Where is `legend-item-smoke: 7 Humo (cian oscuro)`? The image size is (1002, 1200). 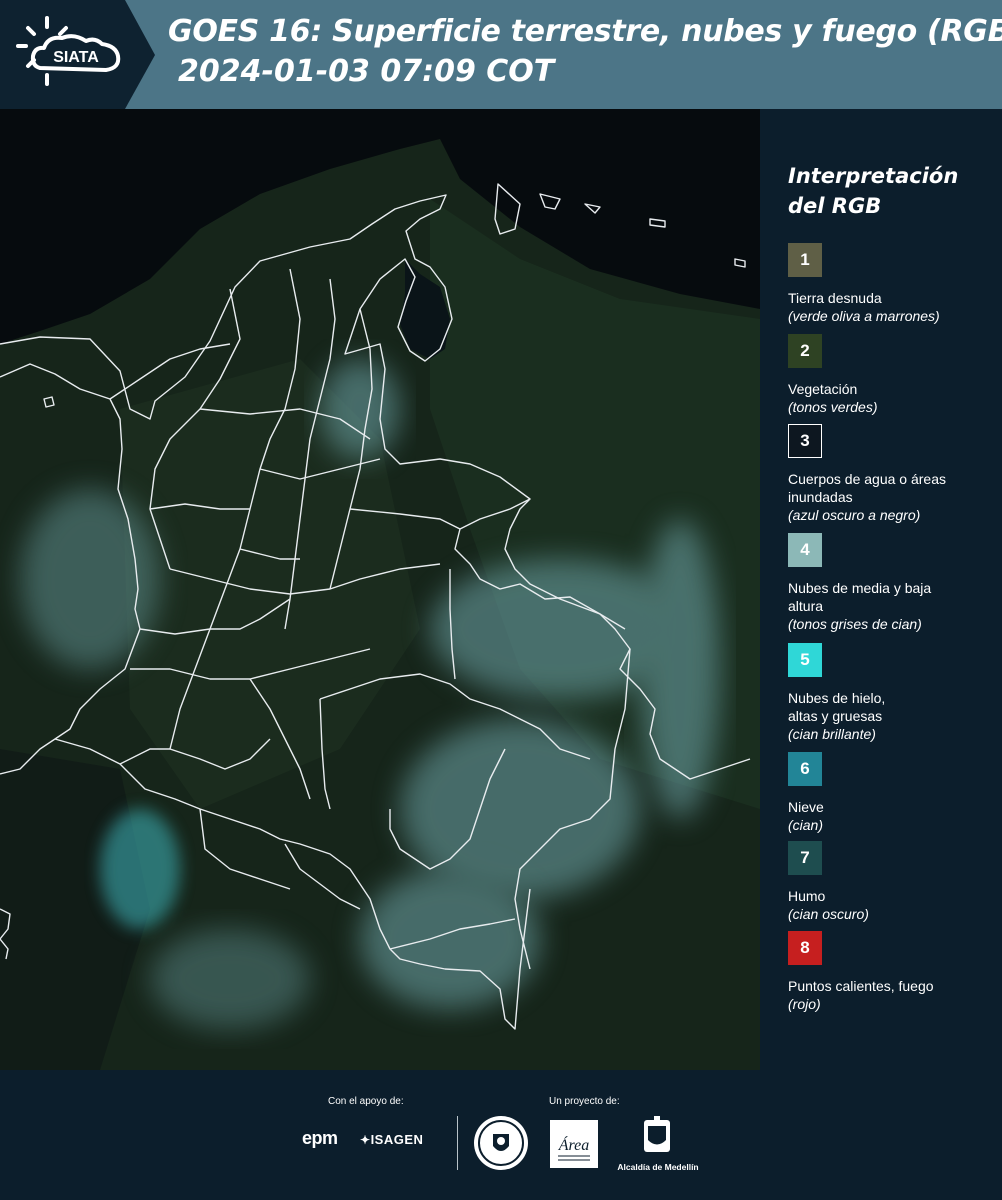
legend-item-smoke: 7 Humo (cian oscuro) is located at coordinates (893, 882).